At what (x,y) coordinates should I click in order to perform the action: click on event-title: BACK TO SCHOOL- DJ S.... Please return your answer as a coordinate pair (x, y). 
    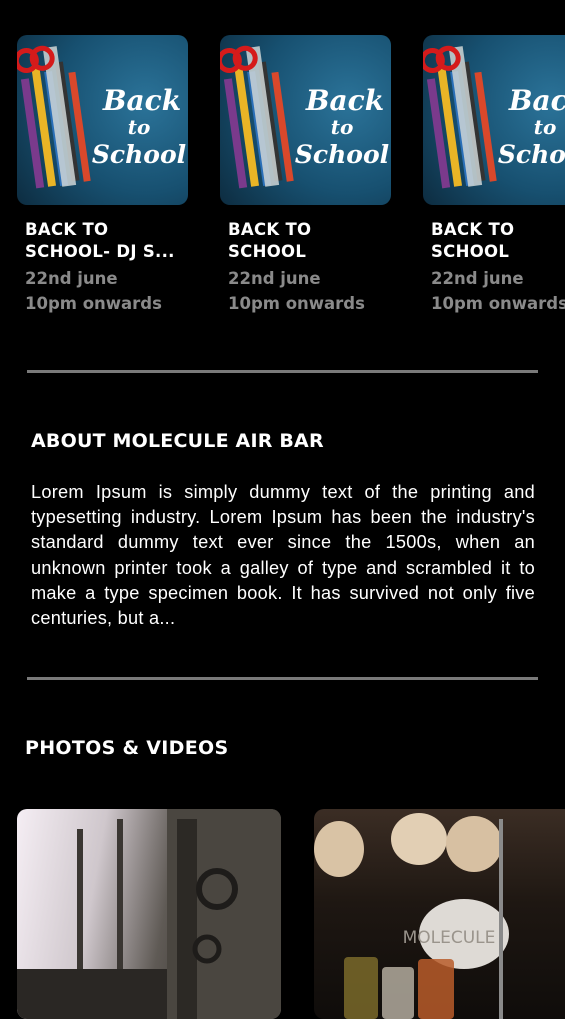
    Looking at the image, I should click on (100, 240).